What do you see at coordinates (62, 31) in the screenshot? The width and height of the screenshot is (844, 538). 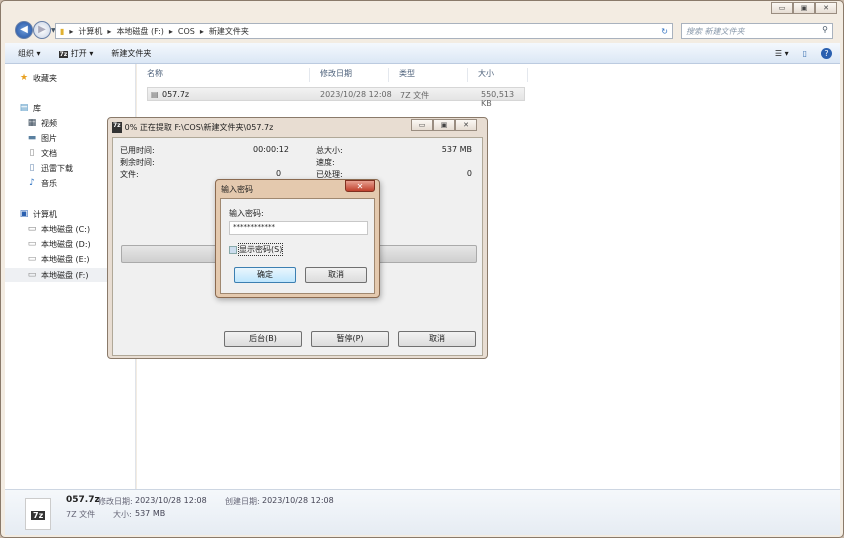 I see `folder-icon: ▮` at bounding box center [62, 31].